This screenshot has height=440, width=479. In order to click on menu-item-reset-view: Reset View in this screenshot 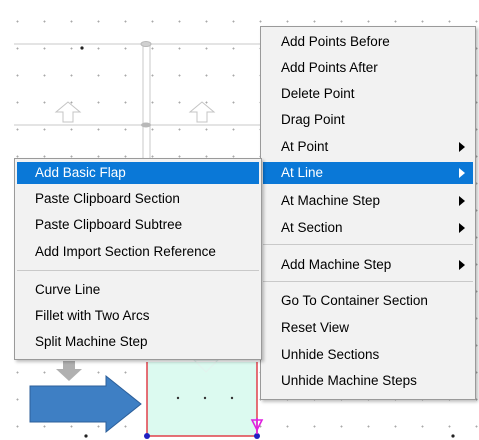, I will do `click(368, 328)`.